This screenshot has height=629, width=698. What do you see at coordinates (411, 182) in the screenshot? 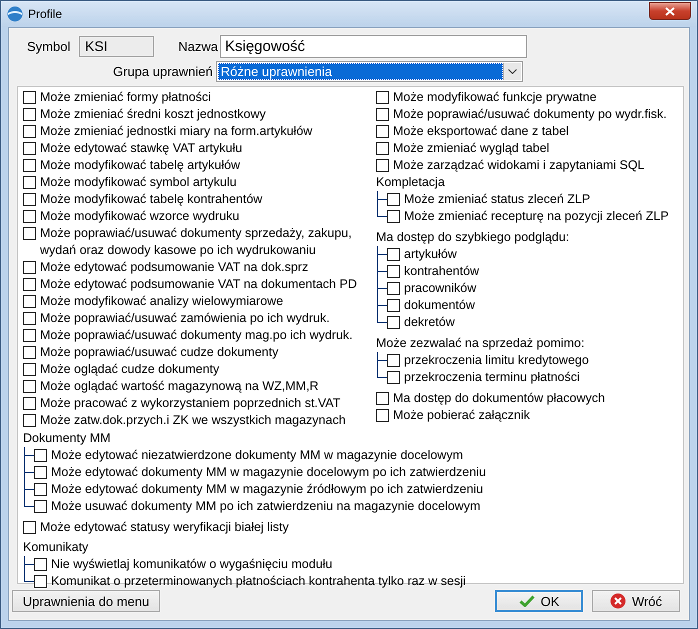
I see `group-heading: Kompletacja` at bounding box center [411, 182].